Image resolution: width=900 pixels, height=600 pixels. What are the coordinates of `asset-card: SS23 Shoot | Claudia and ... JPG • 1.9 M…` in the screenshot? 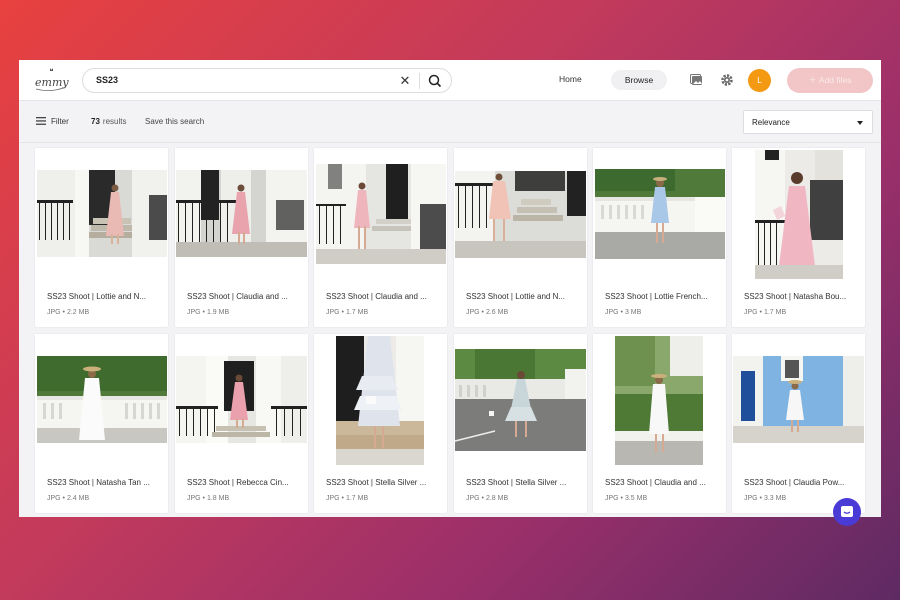 It's located at (241, 237).